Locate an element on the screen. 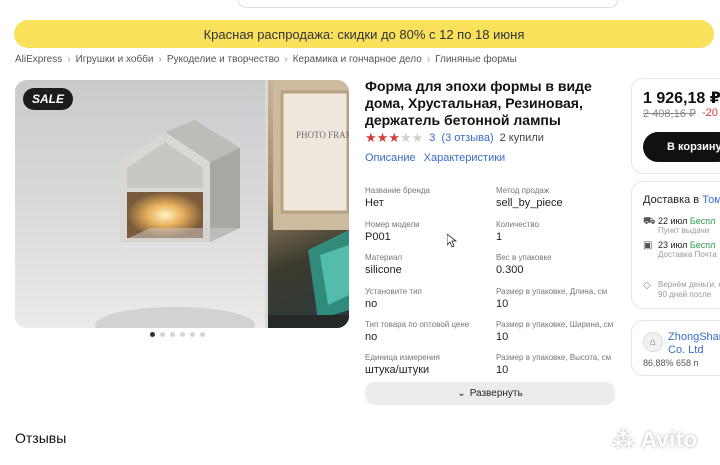 The height and width of the screenshot is (465, 720). spec-label: Тип товара по оптовой цене is located at coordinates (417, 324).